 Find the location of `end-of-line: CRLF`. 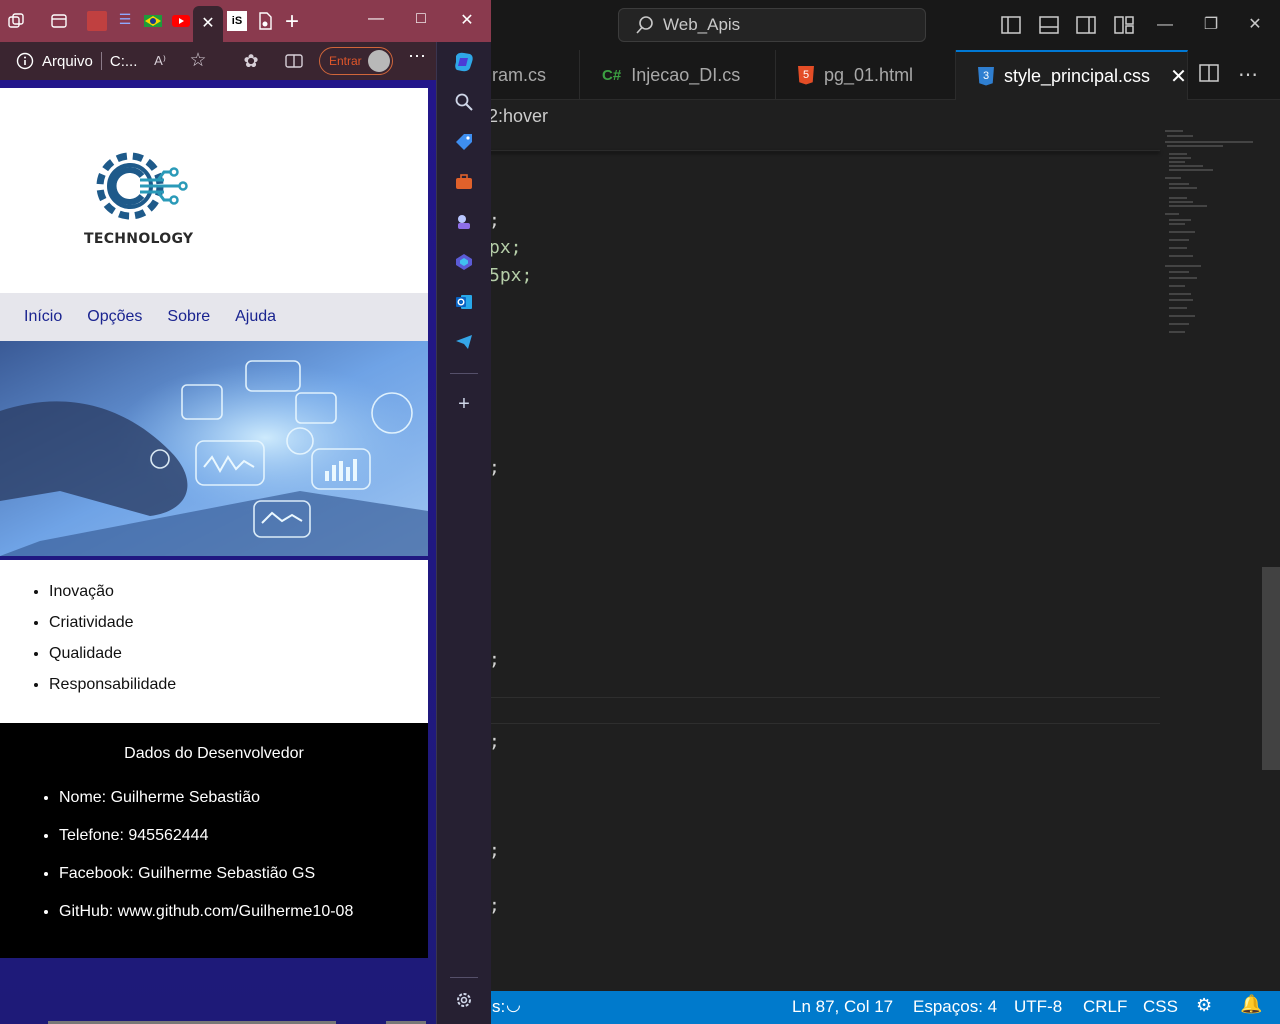

end-of-line: CRLF is located at coordinates (1105, 1007).